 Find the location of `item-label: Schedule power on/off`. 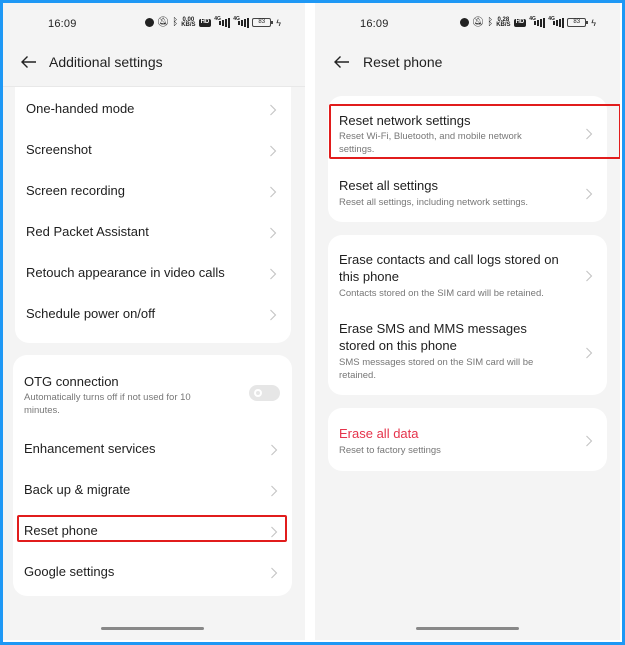

item-label: Schedule power on/off is located at coordinates (91, 313).